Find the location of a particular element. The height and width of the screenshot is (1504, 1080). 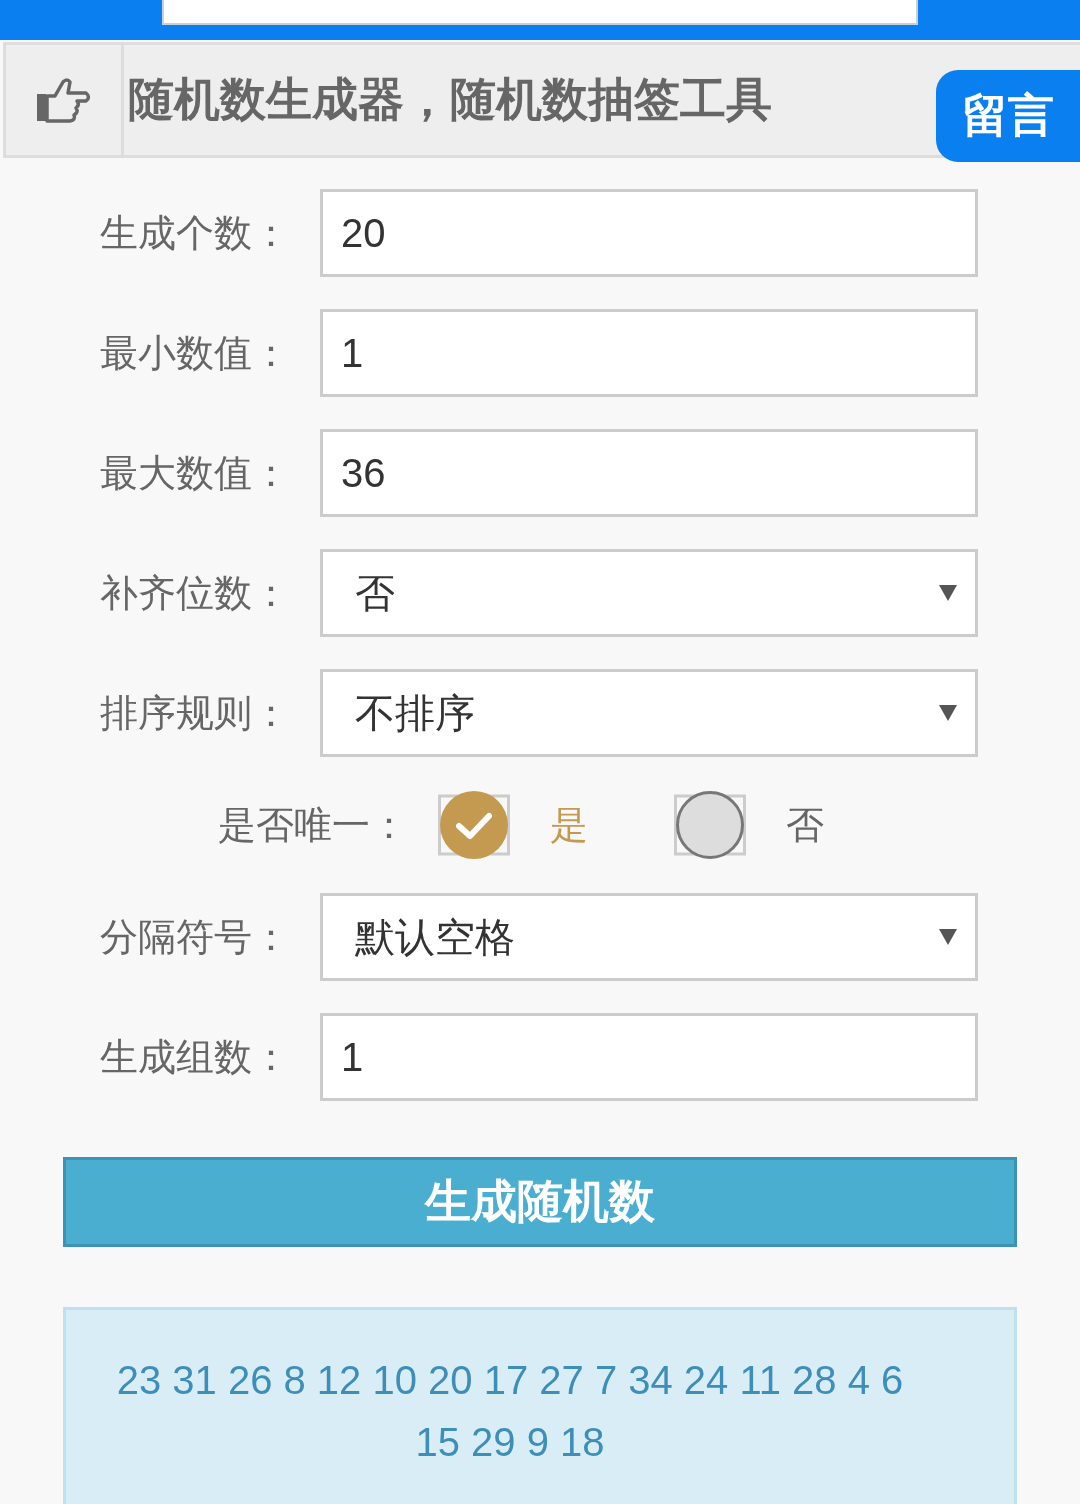

dropdown: 默认空格 is located at coordinates (649, 937).